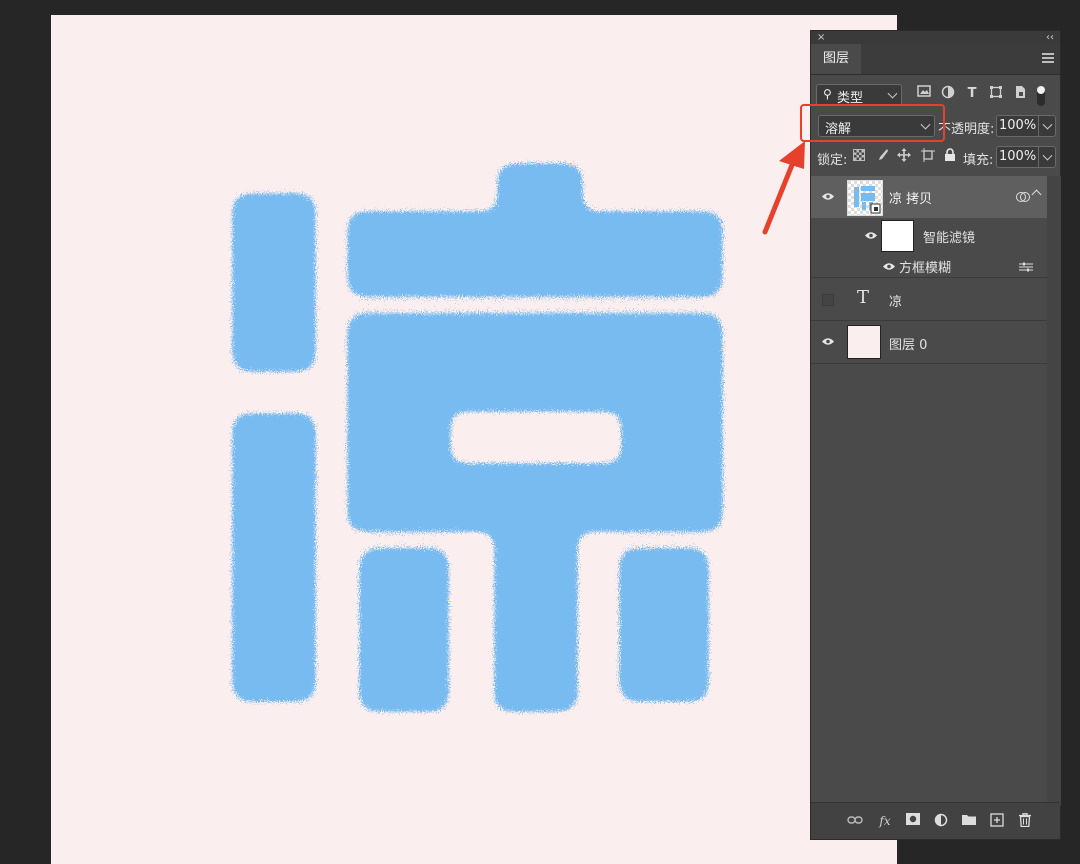  I want to click on link-layers-icon, so click(855, 821).